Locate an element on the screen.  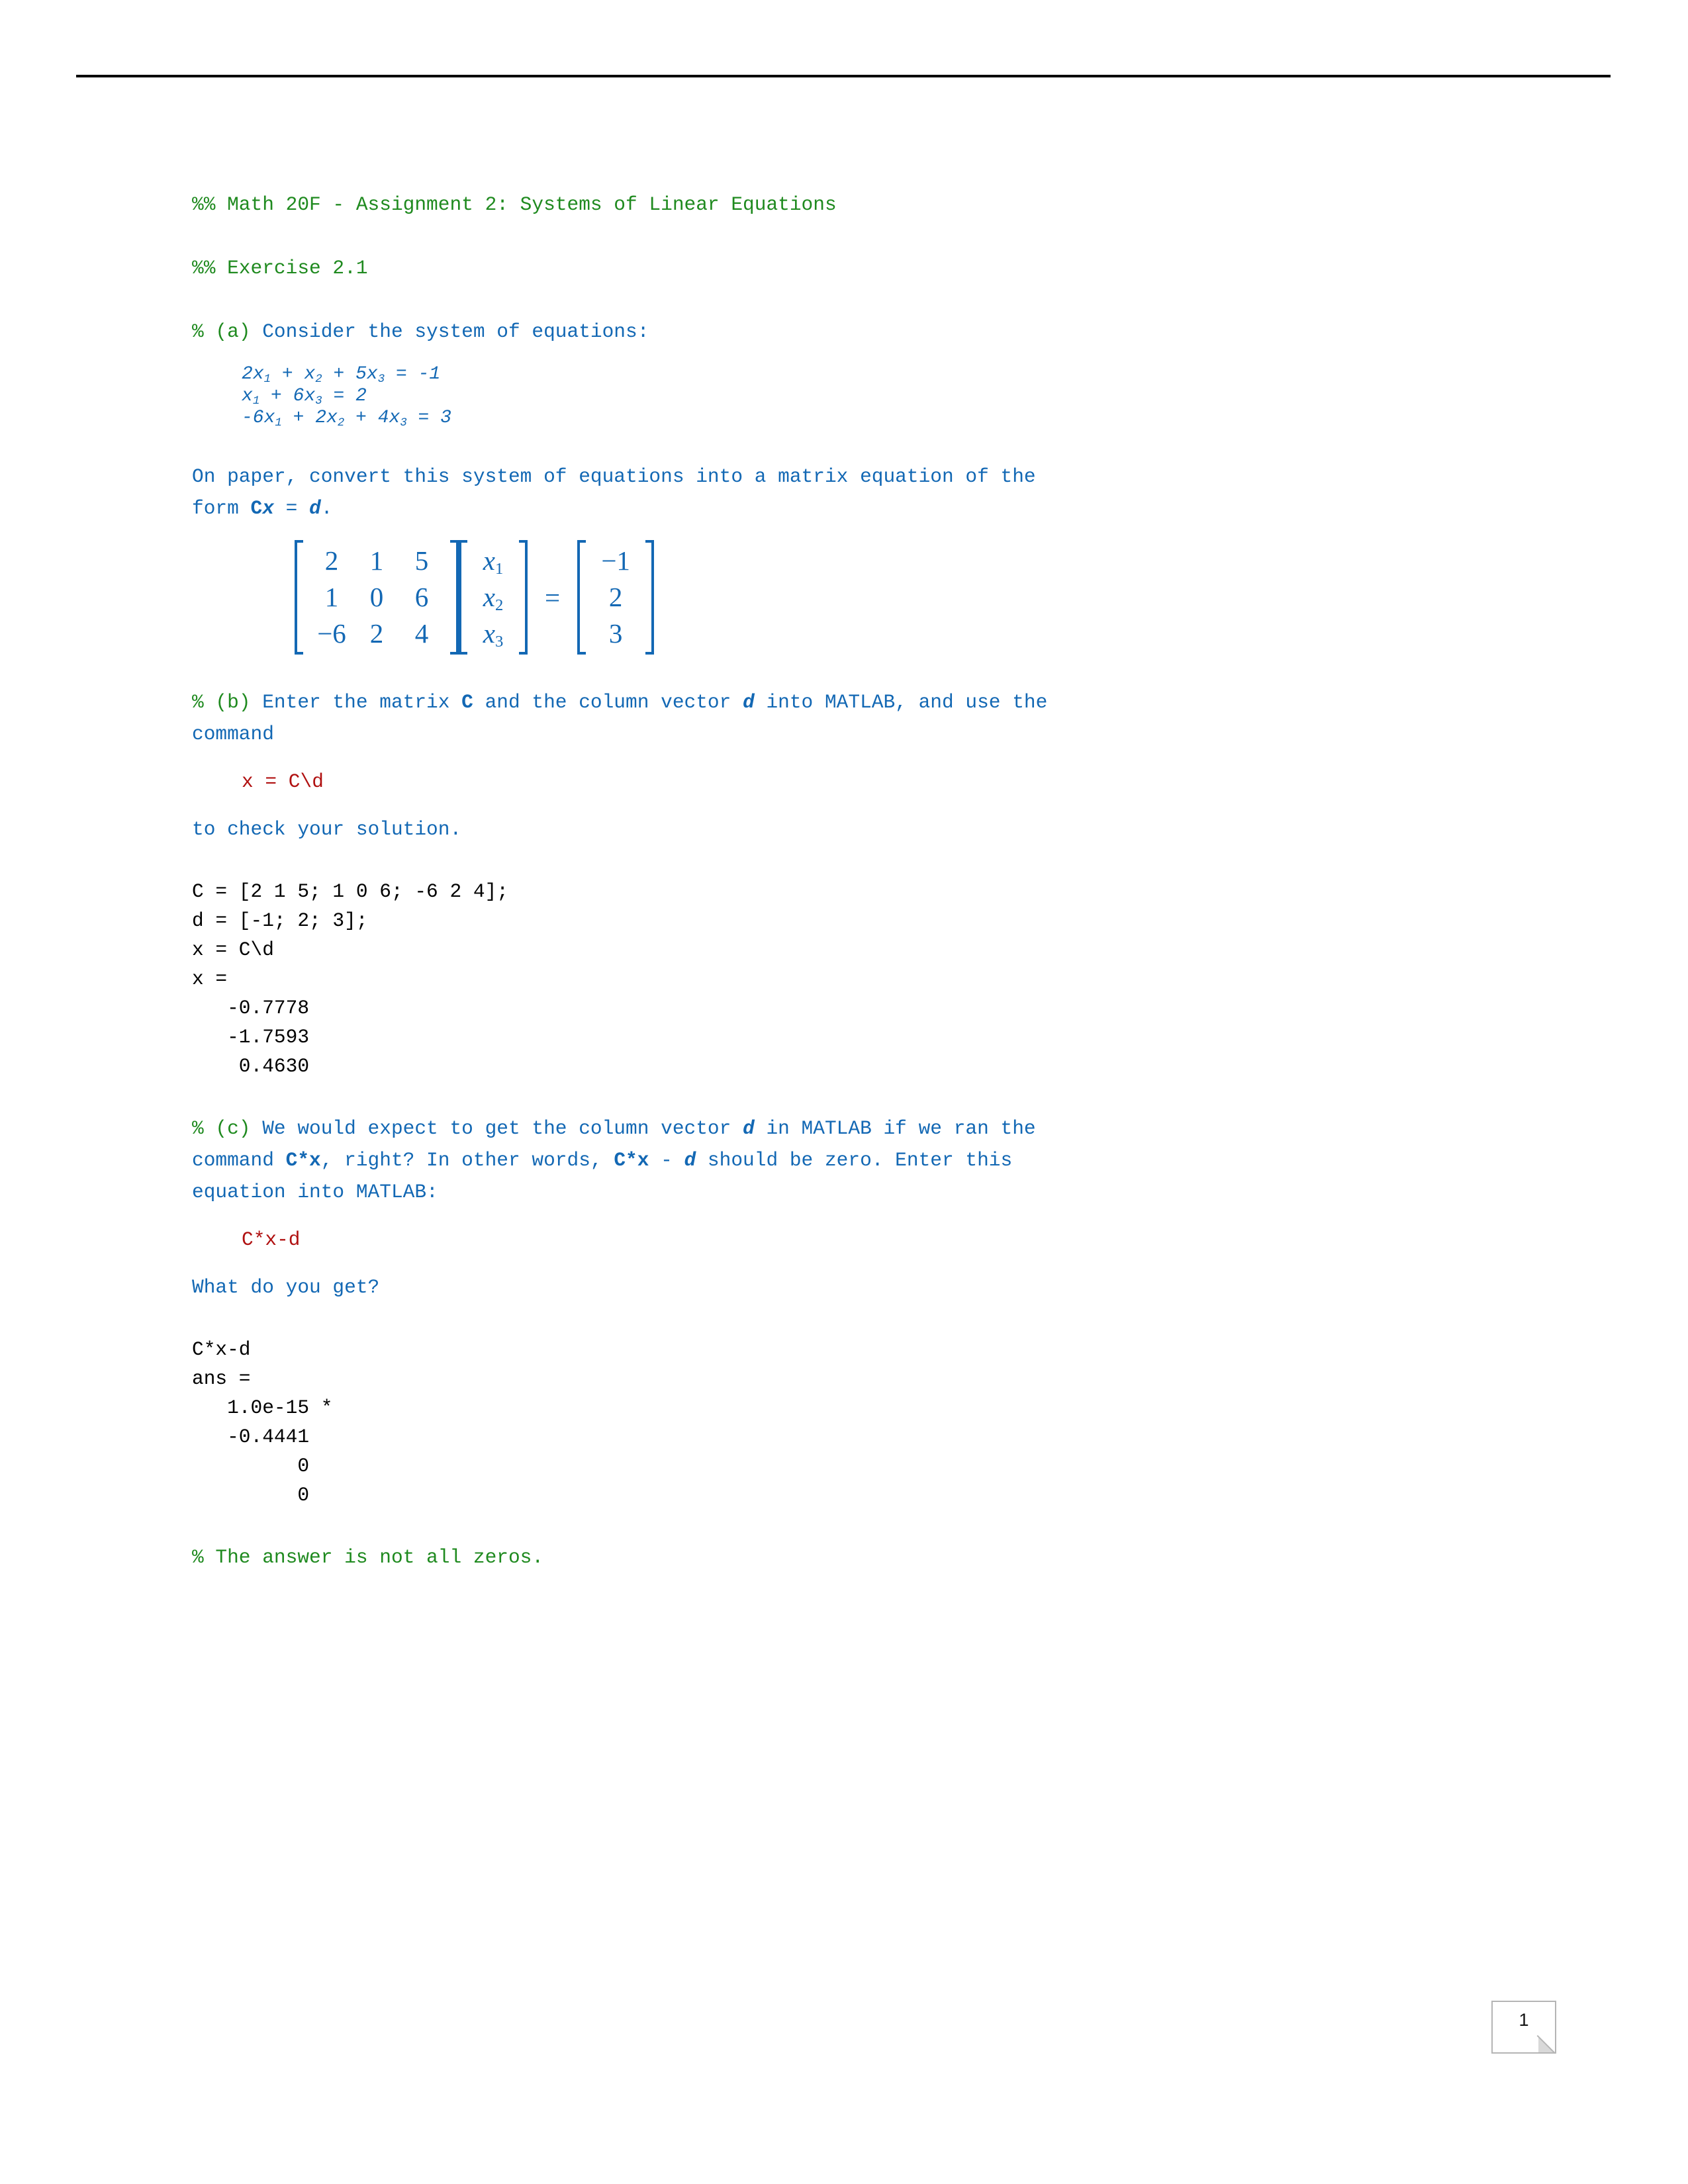
vector-d: −1 2 3 is located at coordinates (616, 597).